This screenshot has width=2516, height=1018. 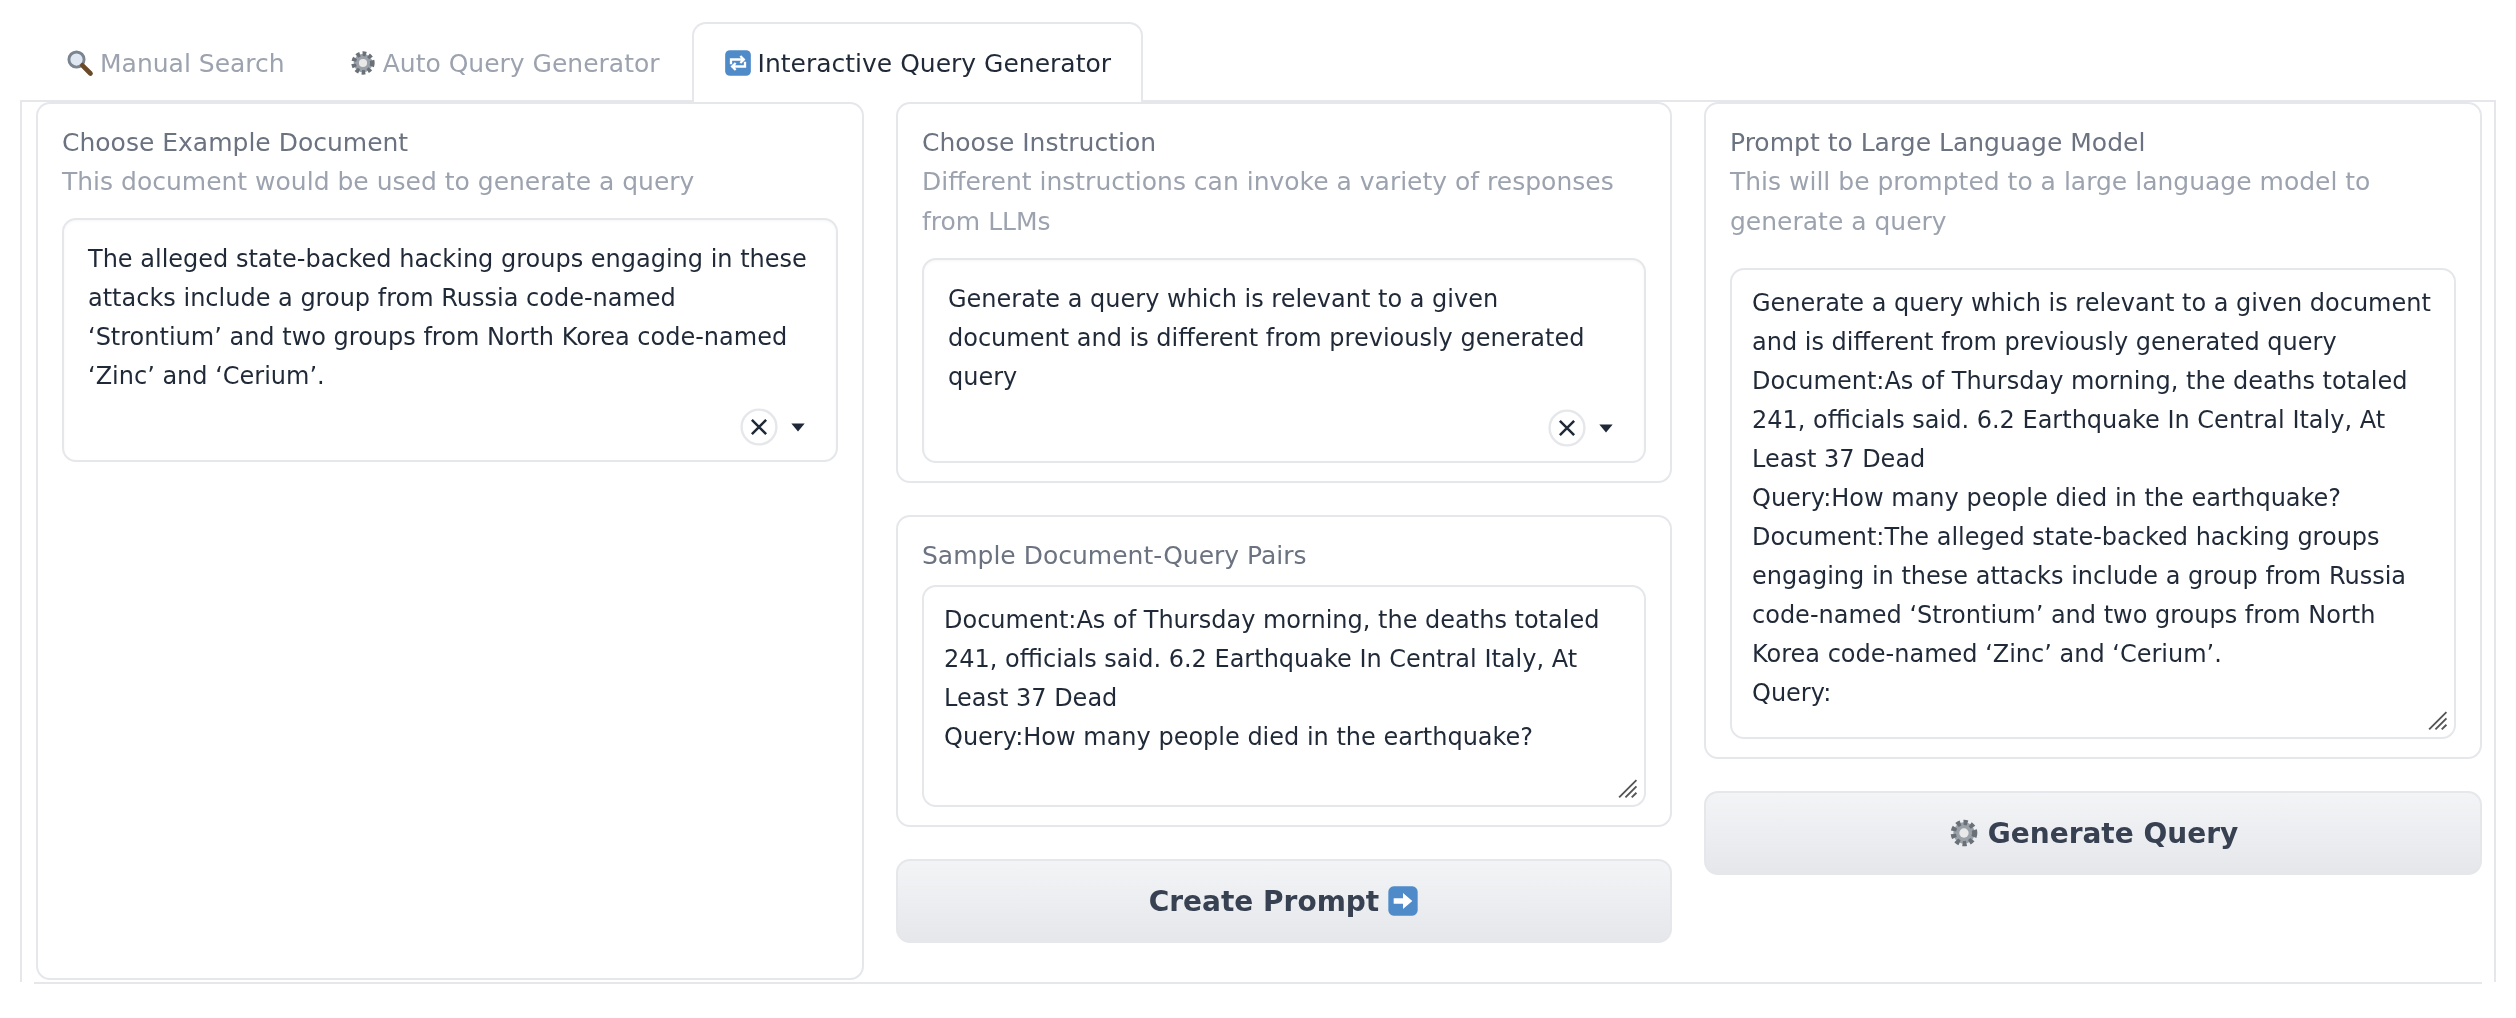 I want to click on field-label: Prompt to Large Language Model, so click(x=1938, y=143).